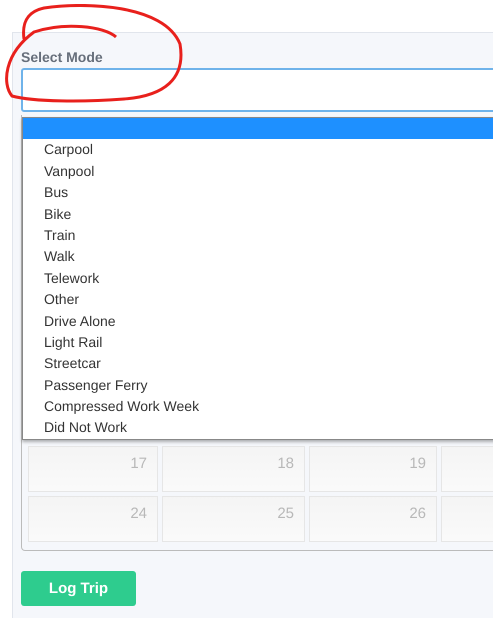 The height and width of the screenshot is (618, 493). What do you see at coordinates (62, 57) in the screenshot?
I see `field-label: Select Mode` at bounding box center [62, 57].